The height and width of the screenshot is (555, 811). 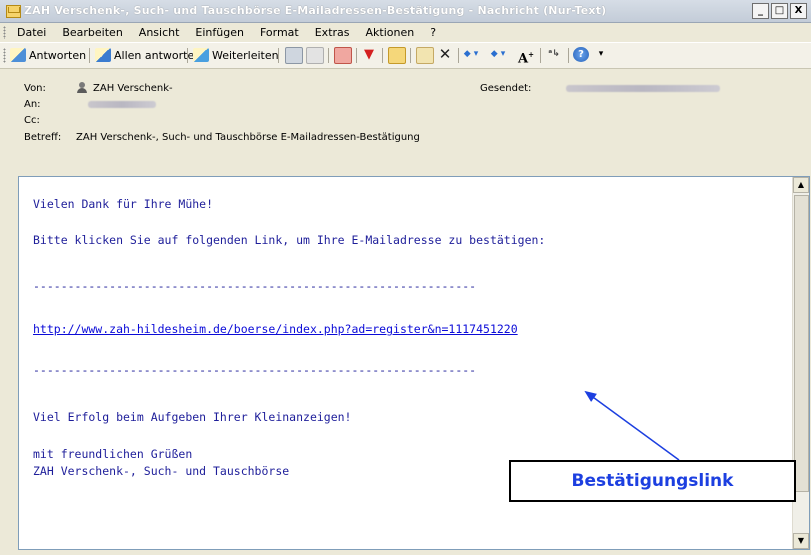 I want to click on reply-all-label: Allen antworten, so click(x=158, y=55).